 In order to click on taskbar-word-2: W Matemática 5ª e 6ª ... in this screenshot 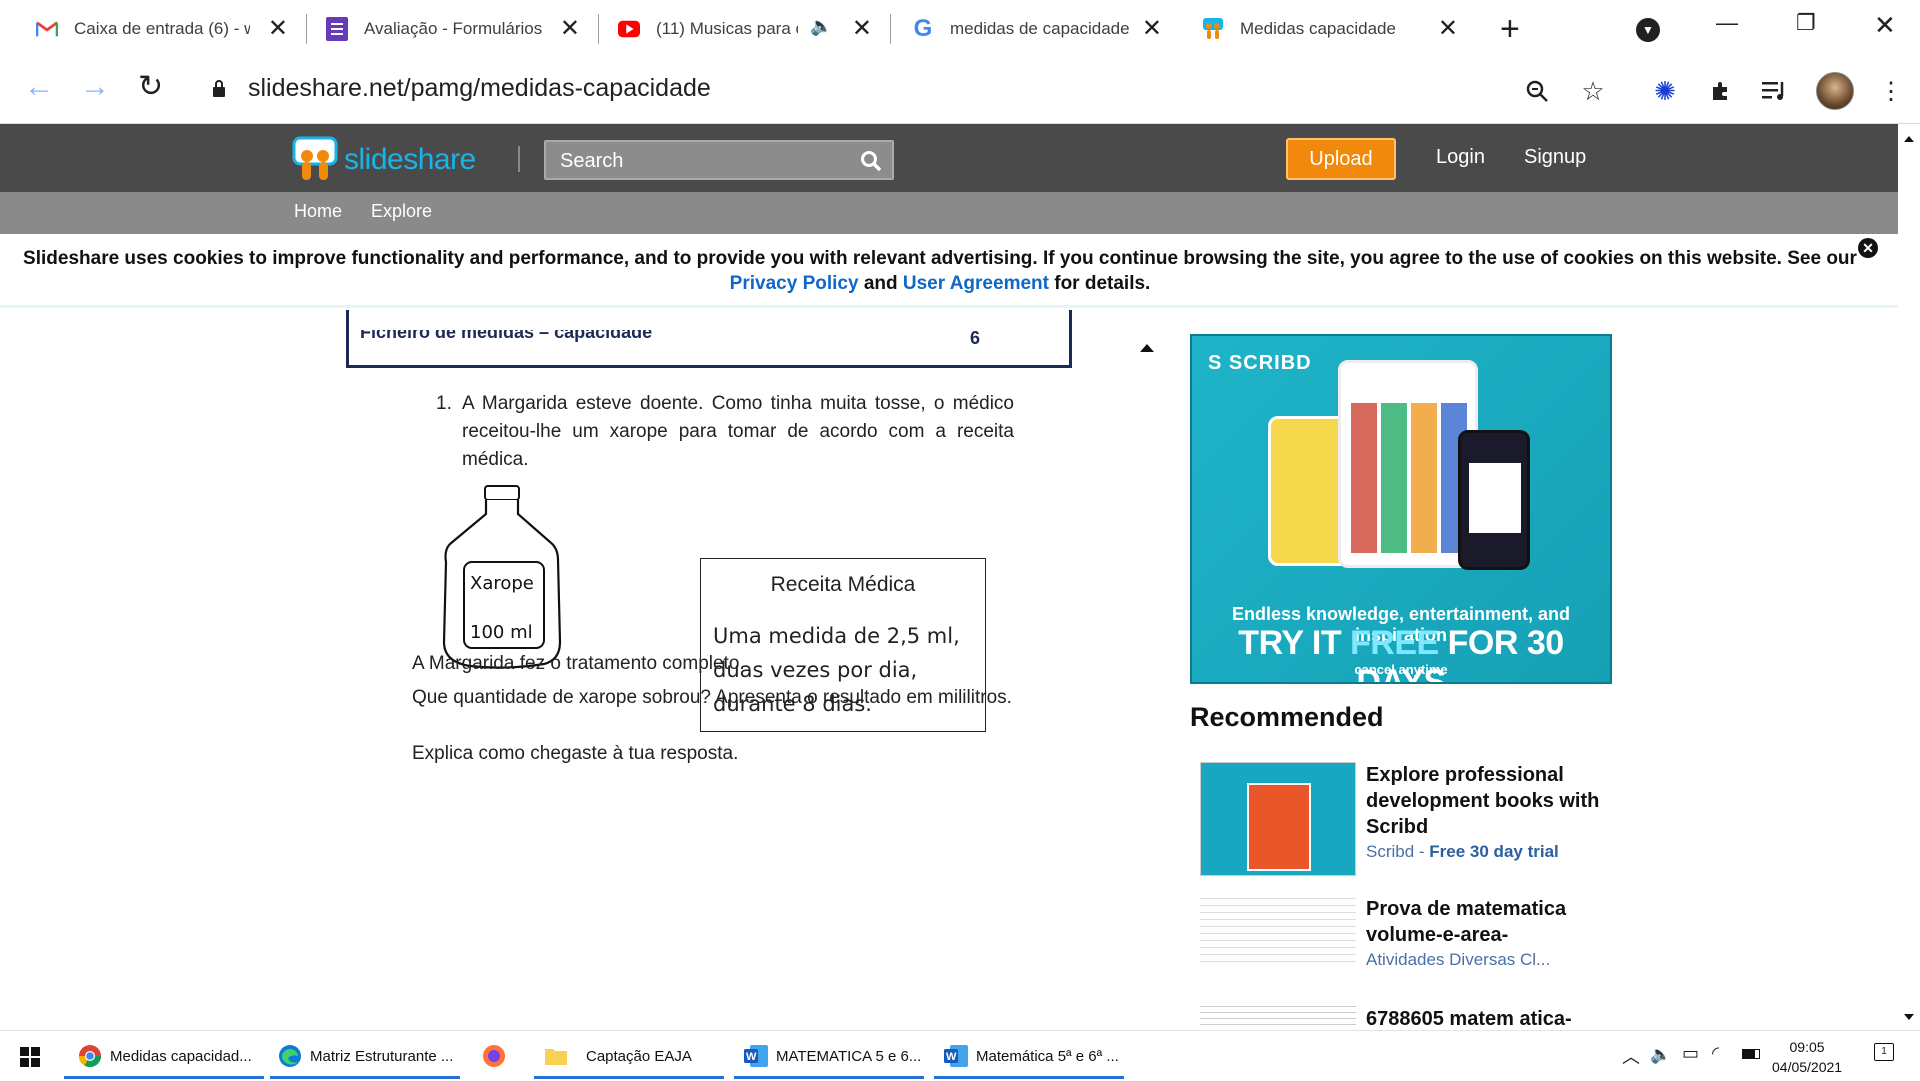, I will do `click(1029, 1056)`.